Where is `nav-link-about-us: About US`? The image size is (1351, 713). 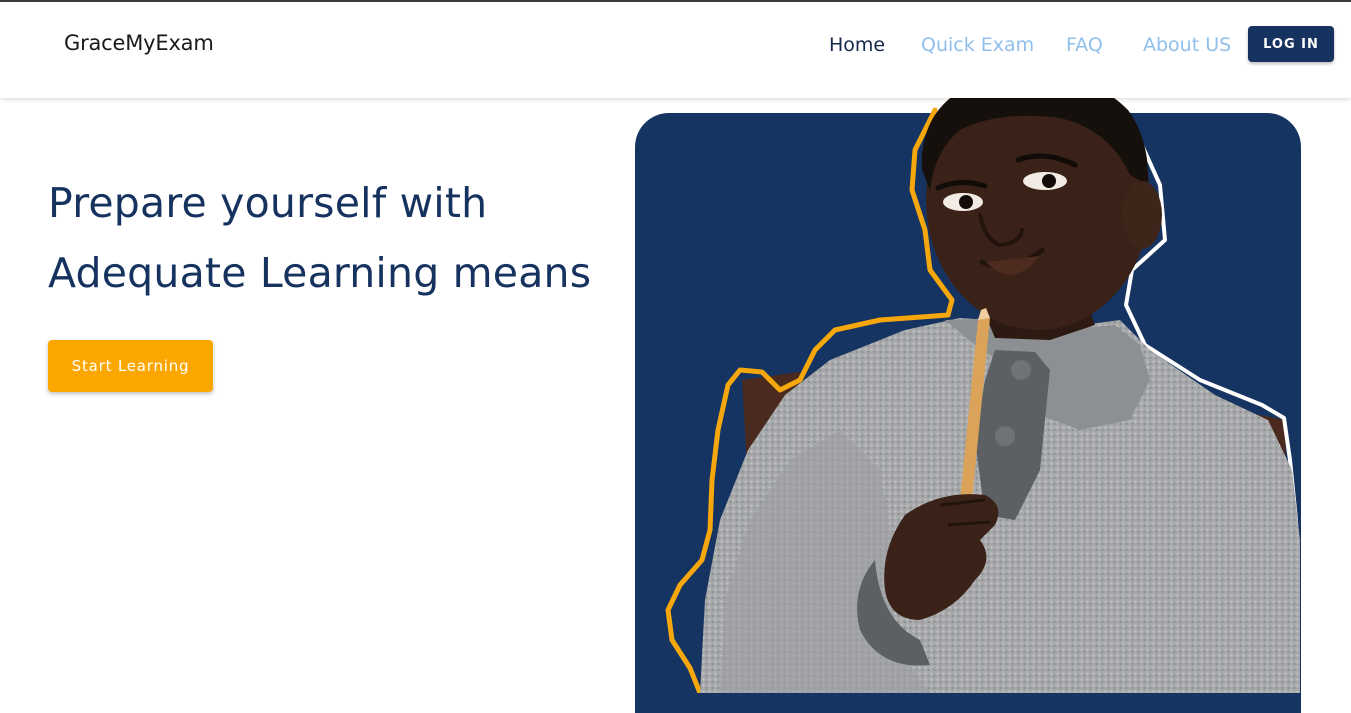 nav-link-about-us: About US is located at coordinates (1187, 45).